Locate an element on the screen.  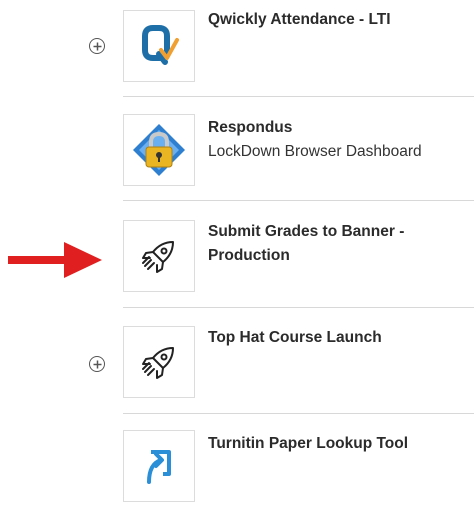
turnitin-logo-icon is located at coordinates (159, 467).